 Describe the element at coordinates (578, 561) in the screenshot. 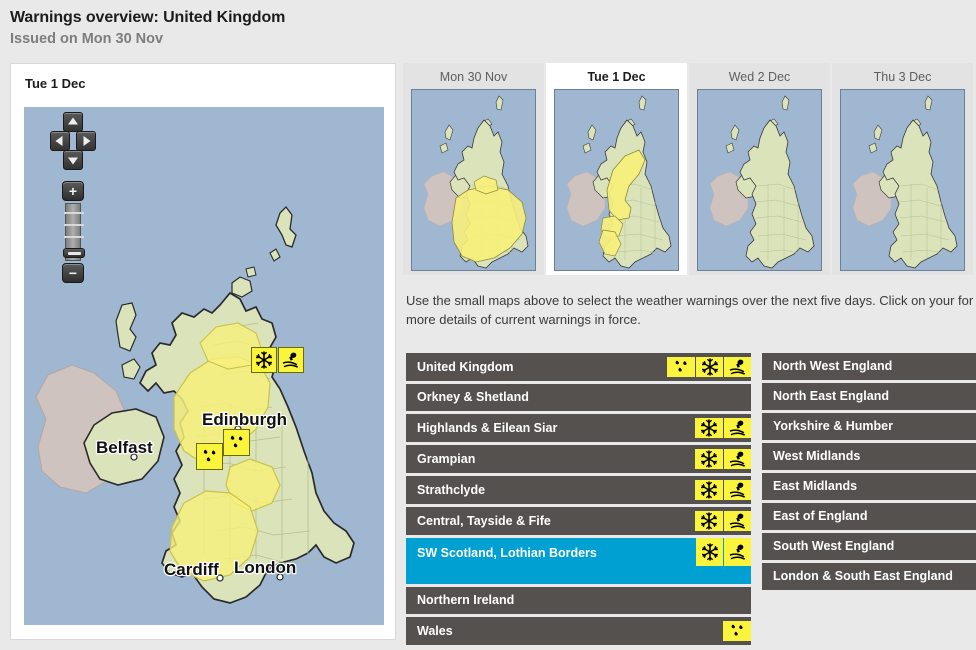

I see `region-row-sw-scotland-lothian-borders: SW Scotland, Lothian Borders` at that location.